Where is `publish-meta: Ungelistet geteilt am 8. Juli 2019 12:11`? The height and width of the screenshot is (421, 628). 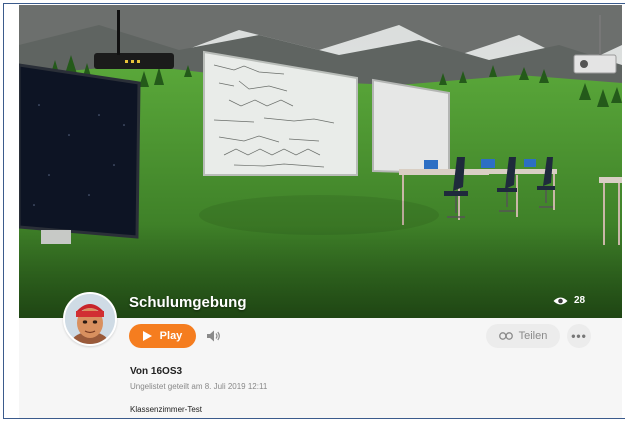 publish-meta: Ungelistet geteilt am 8. Juli 2019 12:11 is located at coordinates (199, 386).